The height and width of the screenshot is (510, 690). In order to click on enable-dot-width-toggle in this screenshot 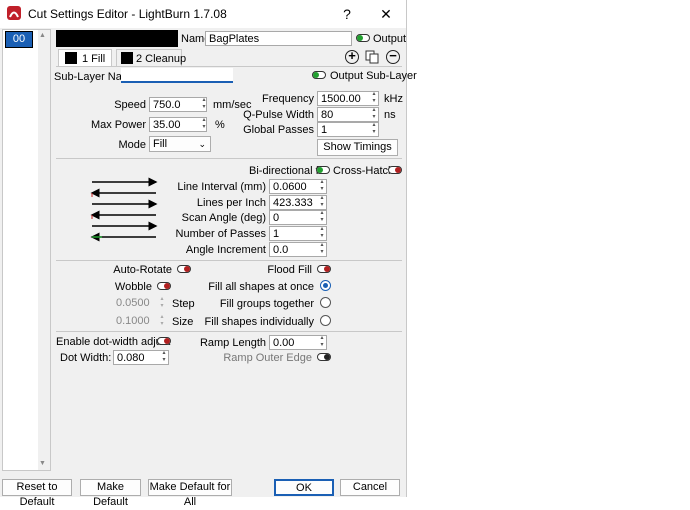, I will do `click(164, 341)`.